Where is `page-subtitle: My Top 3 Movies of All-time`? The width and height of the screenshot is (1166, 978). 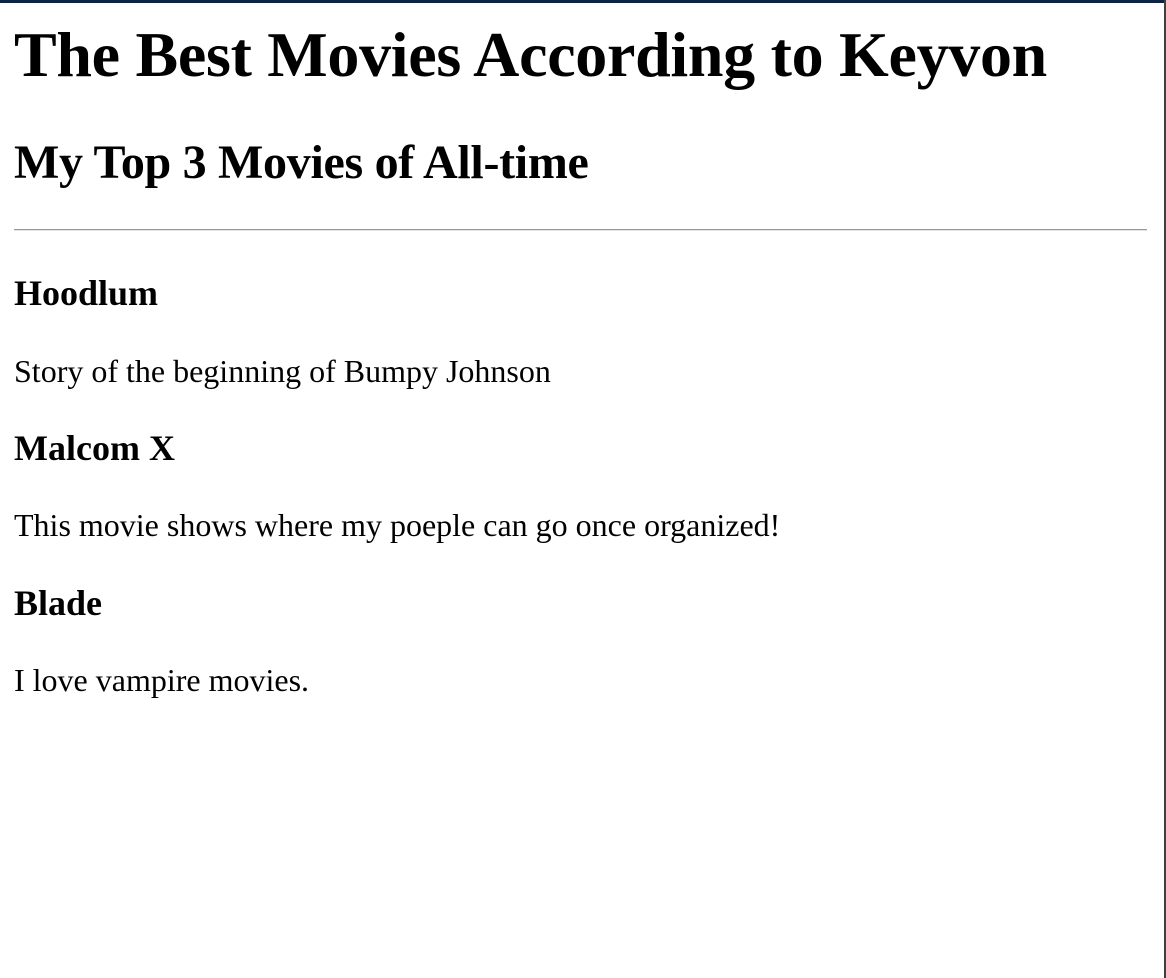
page-subtitle: My Top 3 Movies of All-time is located at coordinates (301, 162).